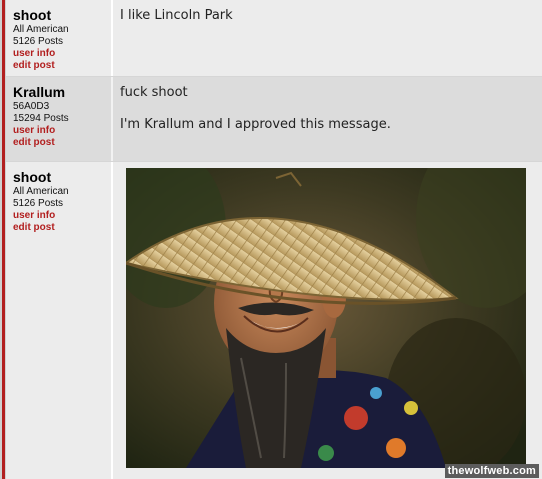 This screenshot has height=479, width=542. I want to click on username: Krallum, so click(62, 92).